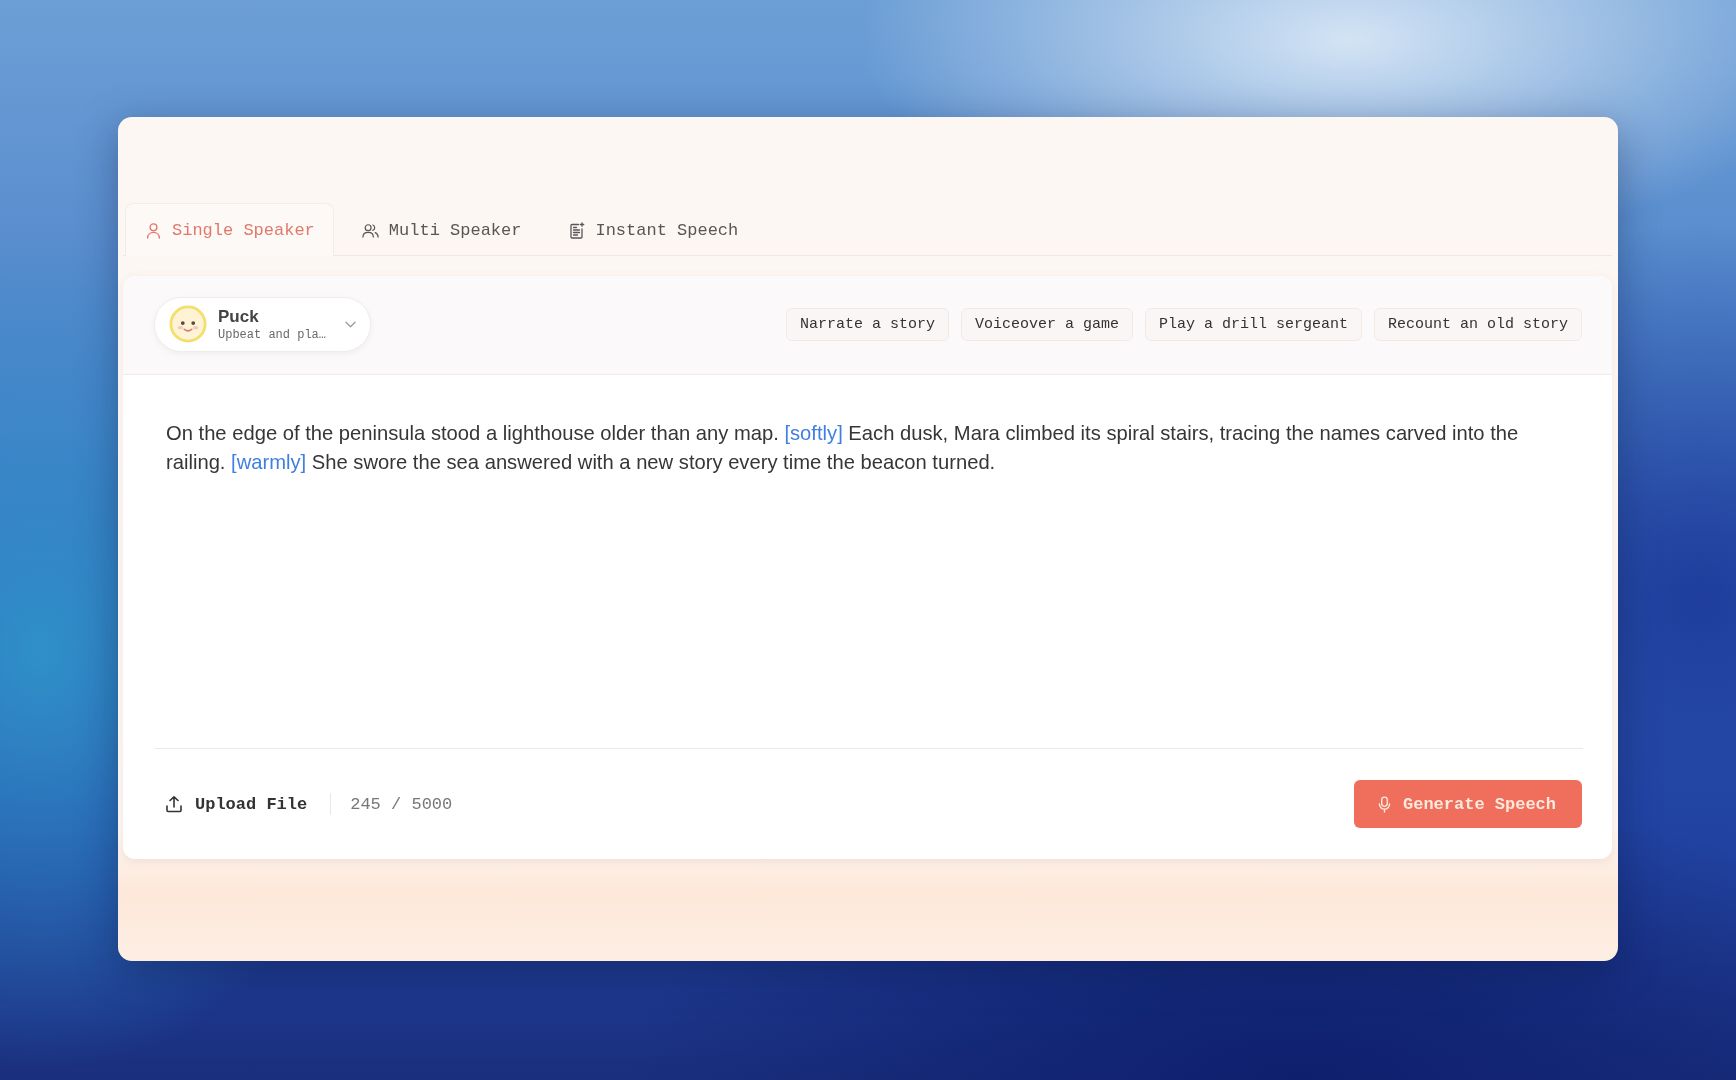 The width and height of the screenshot is (1736, 1080). I want to click on people-icon, so click(370, 230).